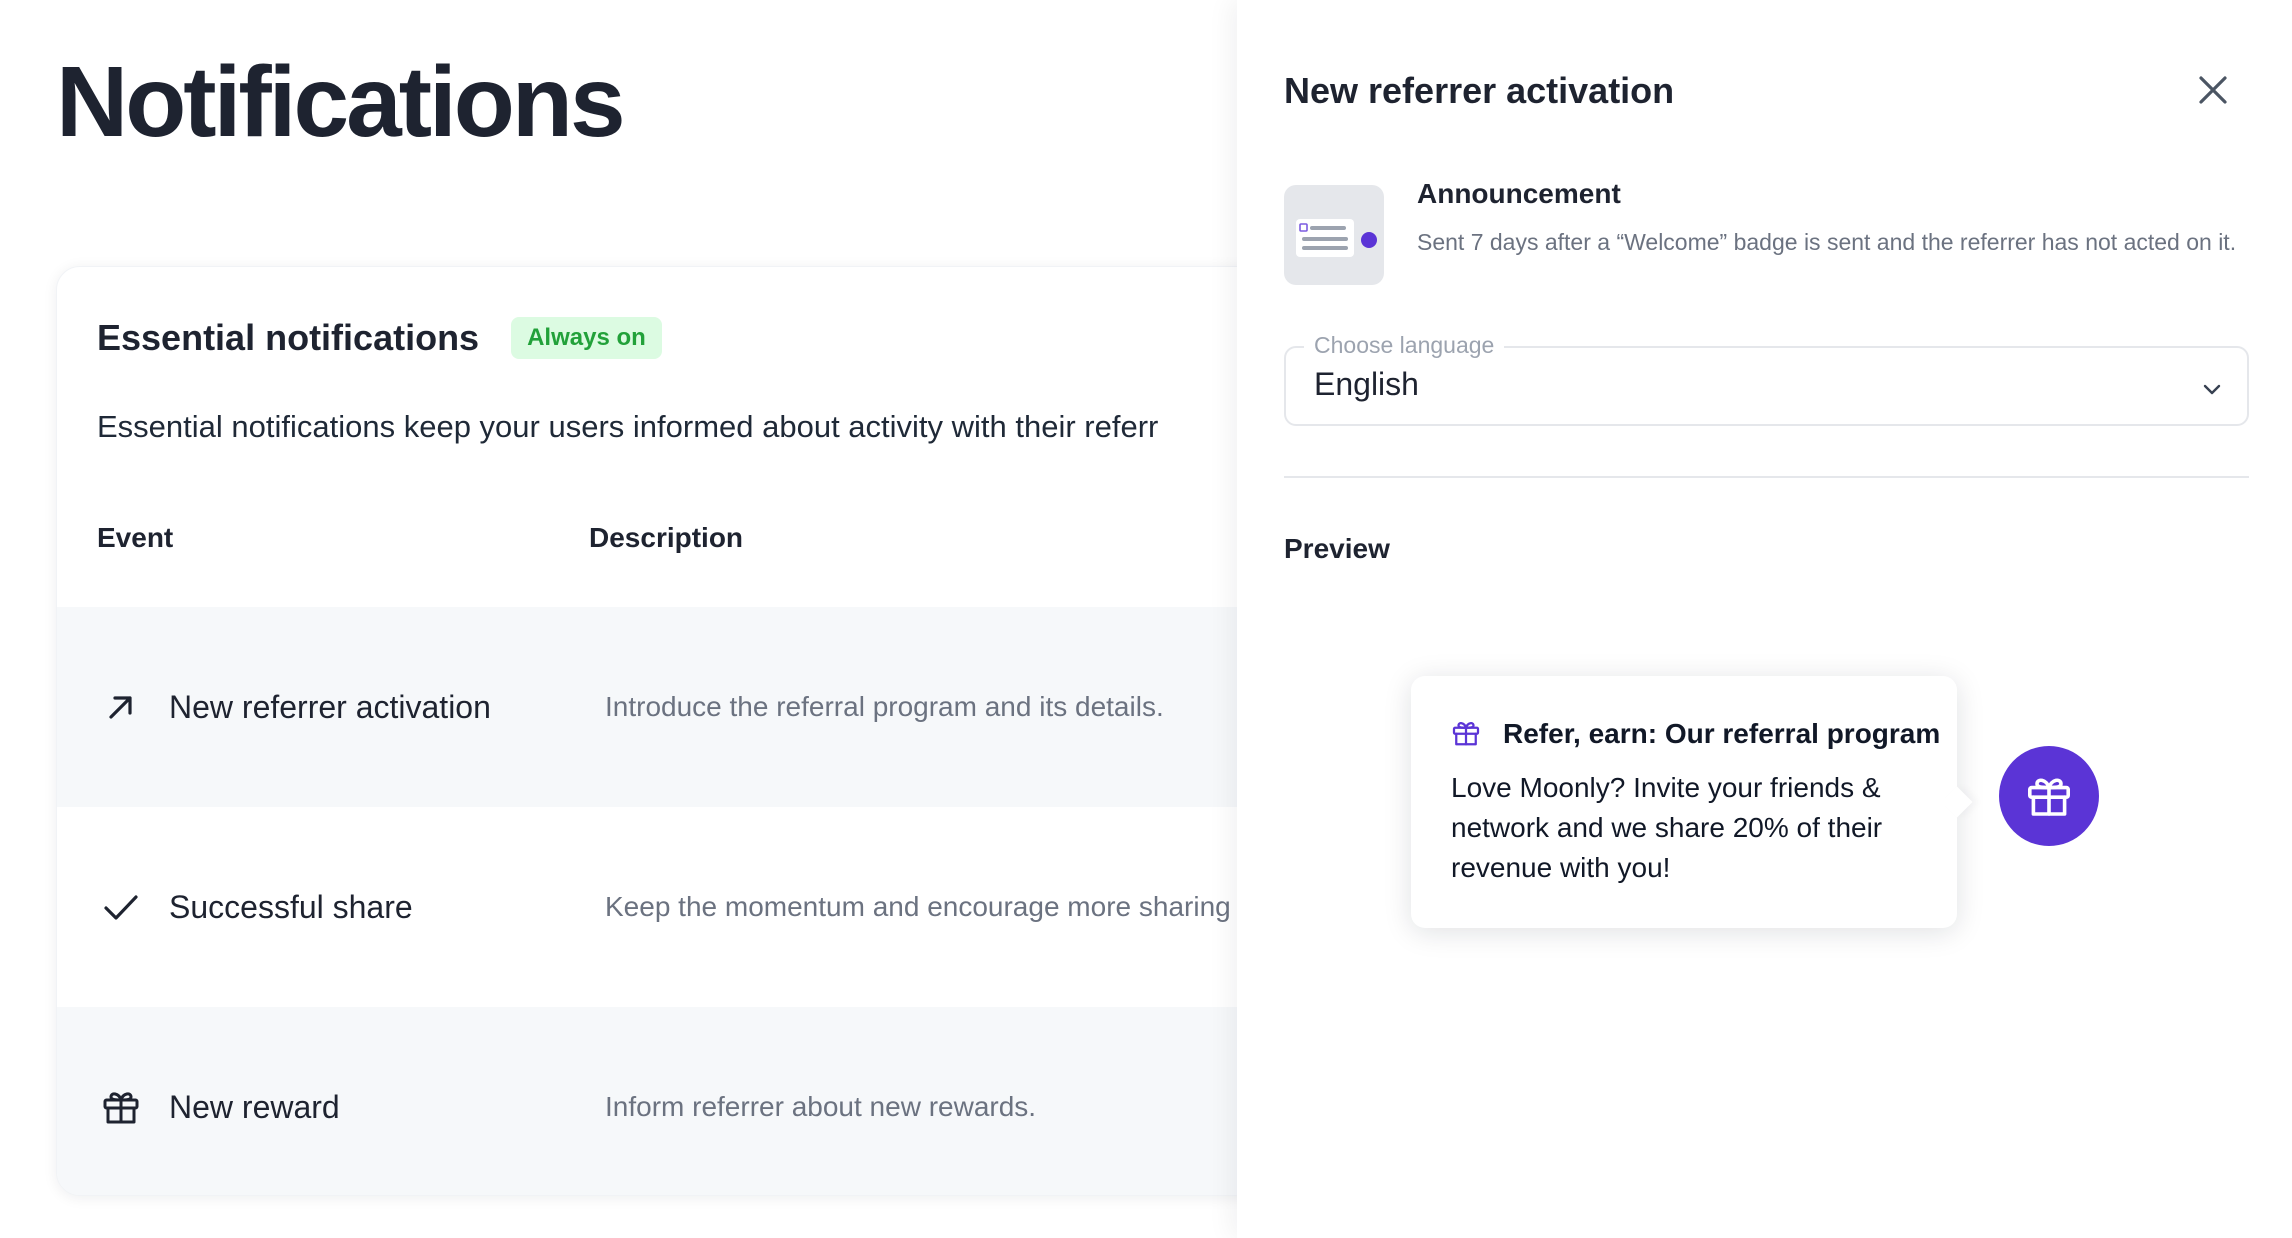 Image resolution: width=2292 pixels, height=1238 pixels. I want to click on announcement-title: Announcement, so click(1519, 193).